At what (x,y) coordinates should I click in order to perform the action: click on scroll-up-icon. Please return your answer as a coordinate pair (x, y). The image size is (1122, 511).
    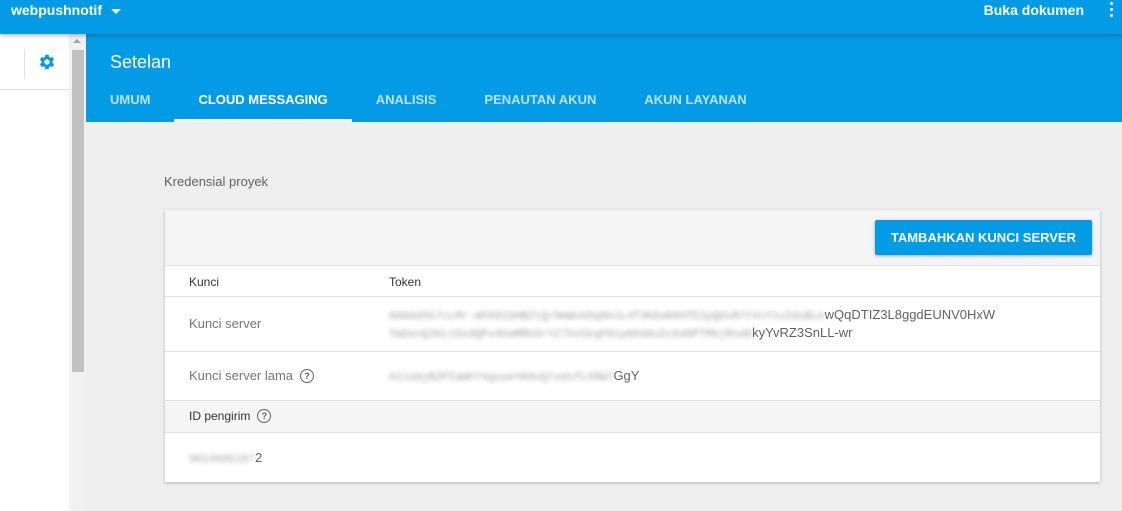
    Looking at the image, I should click on (77, 41).